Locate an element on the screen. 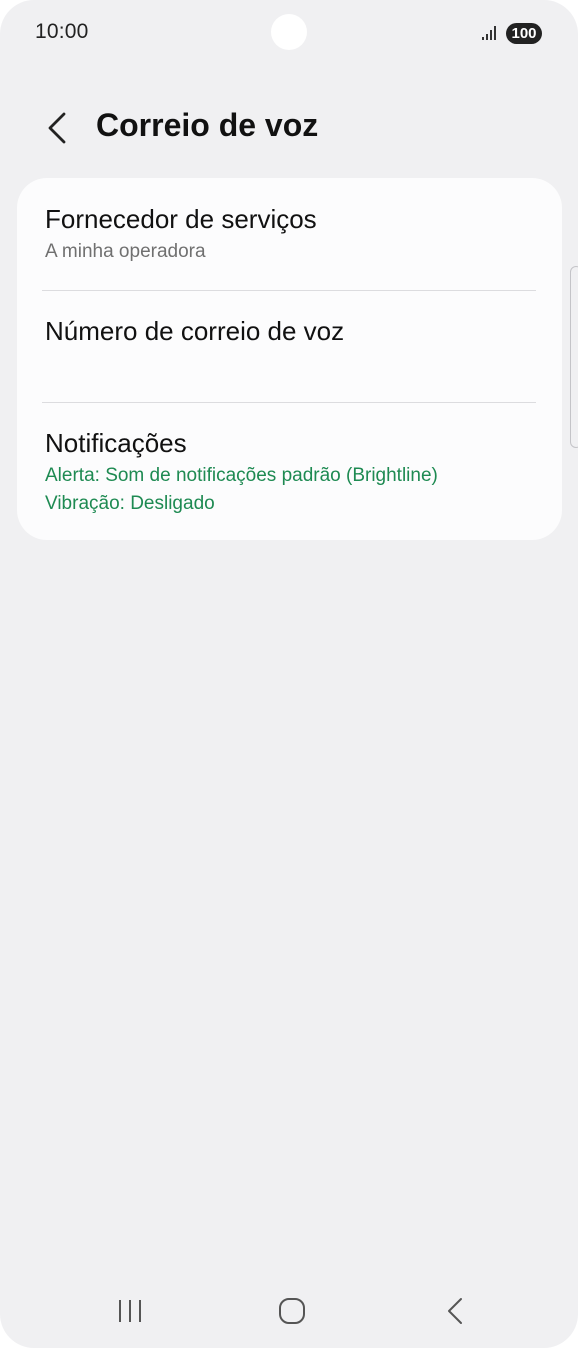 This screenshot has width=578, height=1348. home-icon is located at coordinates (292, 1311).